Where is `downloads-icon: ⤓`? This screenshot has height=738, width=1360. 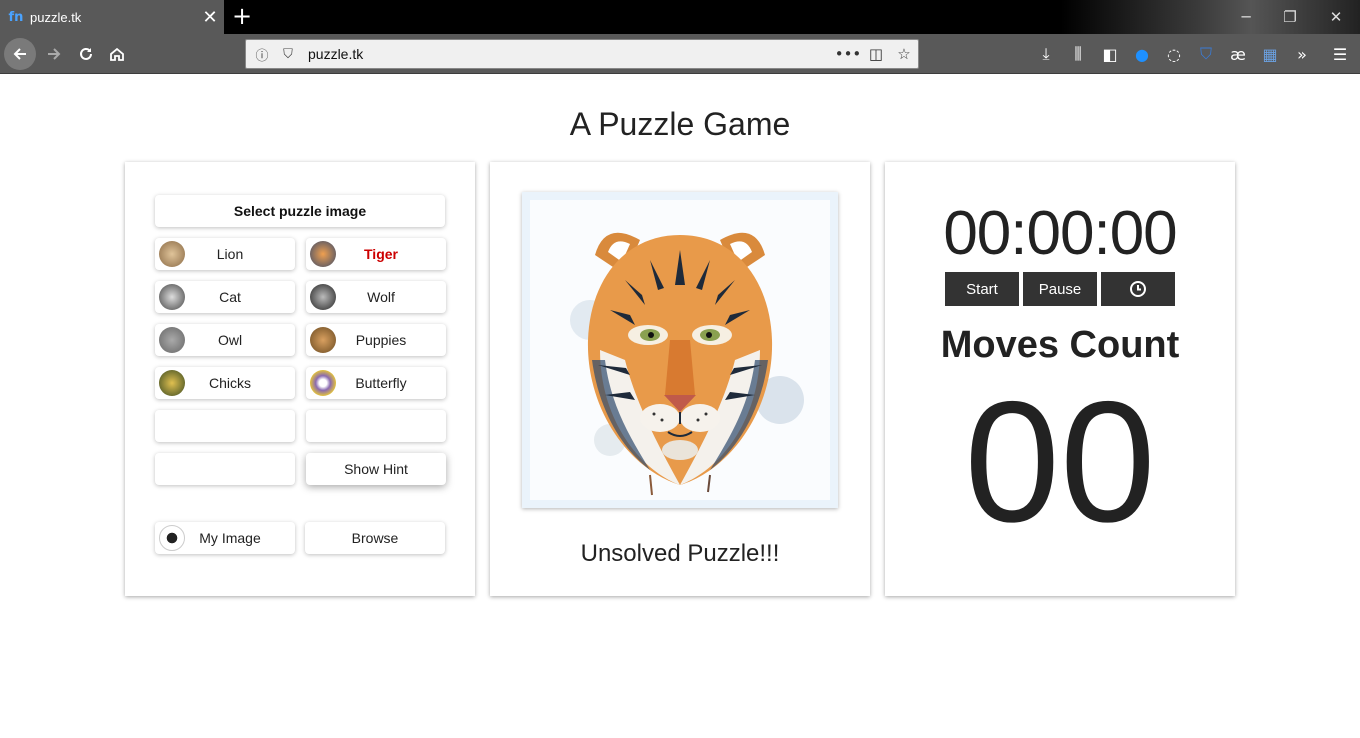 downloads-icon: ⤓ is located at coordinates (1046, 54).